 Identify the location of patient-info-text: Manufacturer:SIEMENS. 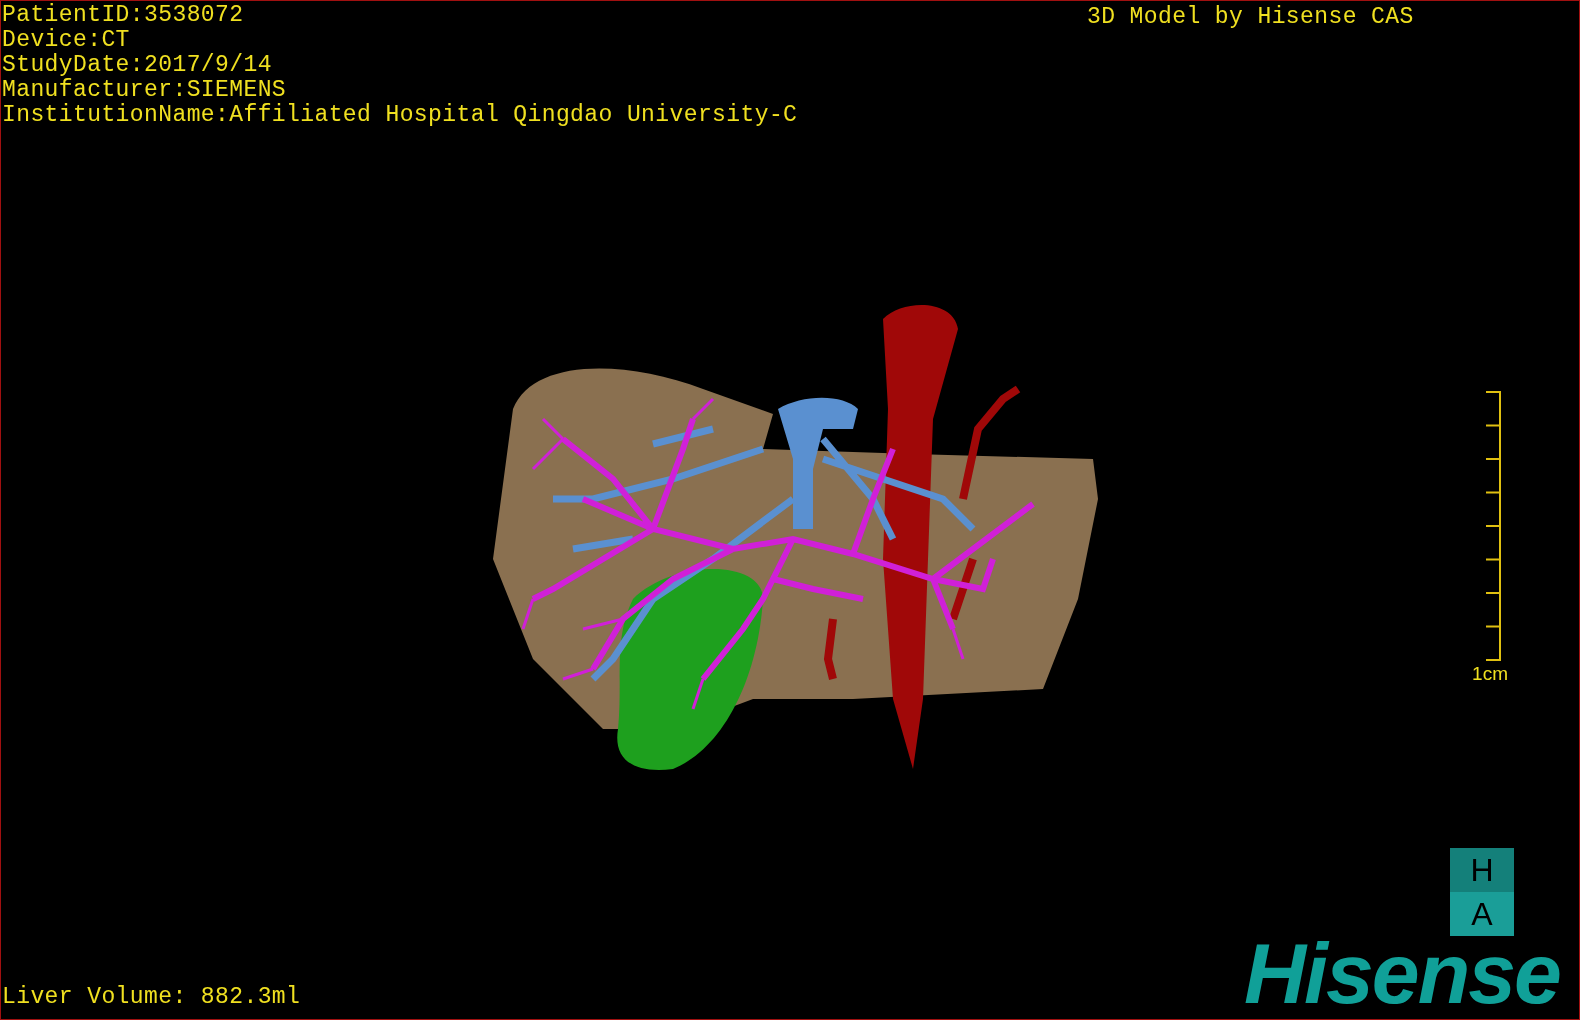
(145, 90).